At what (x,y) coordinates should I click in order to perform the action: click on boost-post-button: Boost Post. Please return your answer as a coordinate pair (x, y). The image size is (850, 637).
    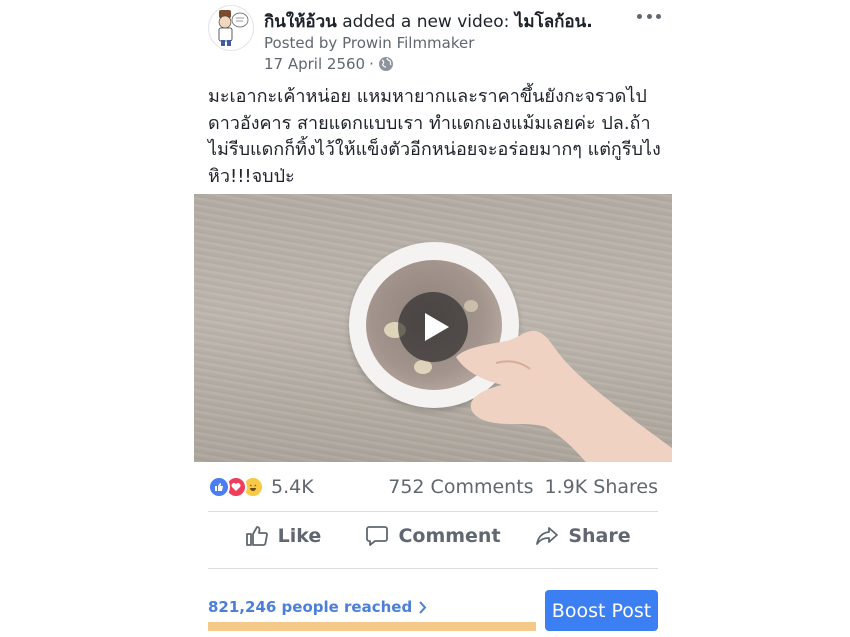
    Looking at the image, I should click on (601, 610).